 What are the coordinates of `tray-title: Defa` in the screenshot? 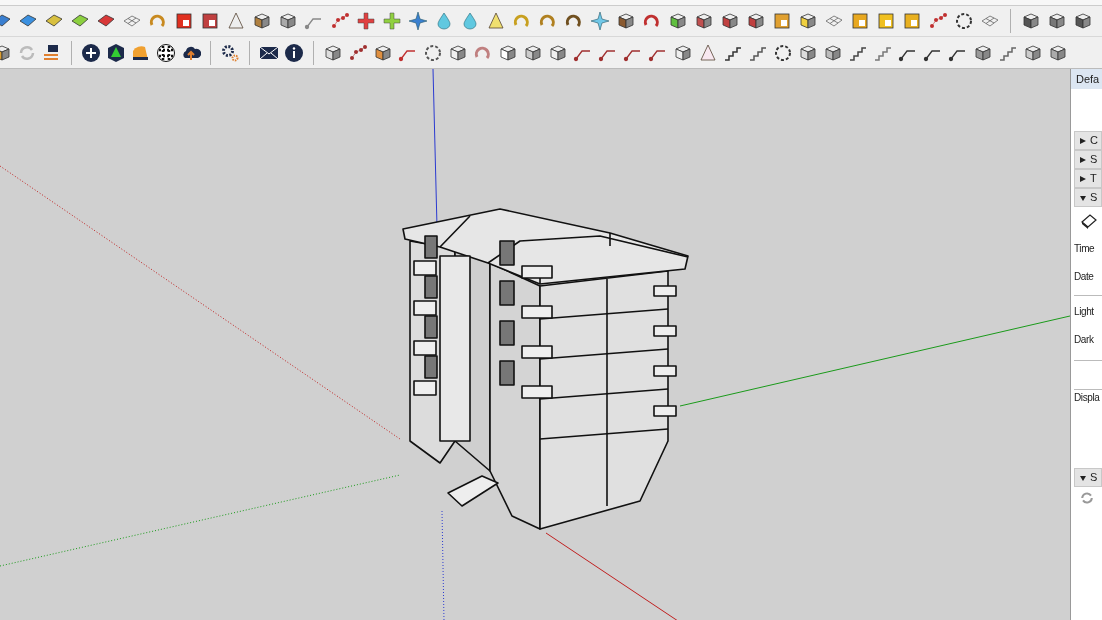 It's located at (1086, 79).